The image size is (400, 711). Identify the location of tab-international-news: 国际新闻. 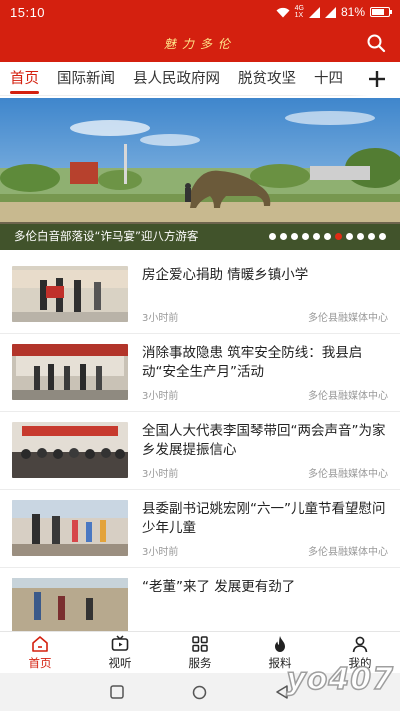
(85, 79).